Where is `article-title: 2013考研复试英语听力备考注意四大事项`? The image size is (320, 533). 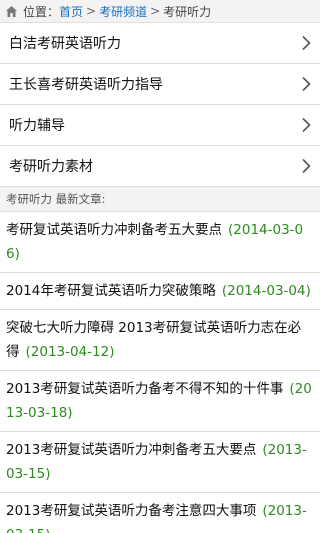 article-title: 2013考研复试英语听力备考注意四大事项 is located at coordinates (131, 511).